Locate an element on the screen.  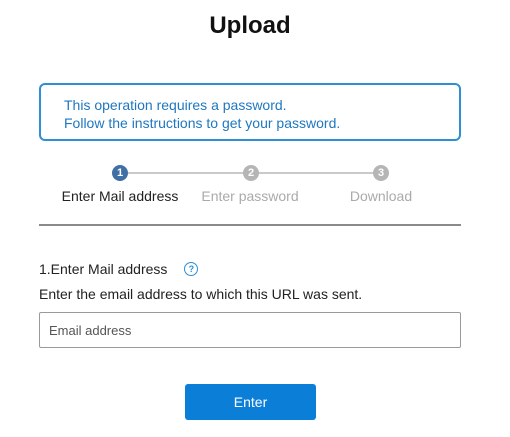
section-heading: 1.Enter Mail address ? is located at coordinates (119, 269).